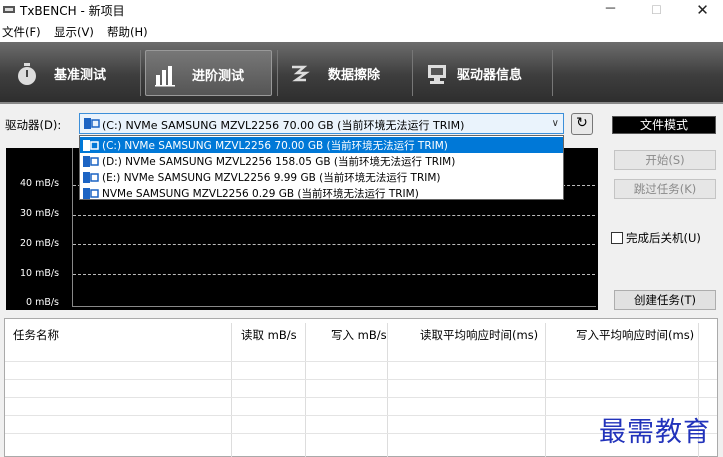 This screenshot has height=457, width=723. What do you see at coordinates (656, 10) in the screenshot?
I see `maximize-icon: ☐` at bounding box center [656, 10].